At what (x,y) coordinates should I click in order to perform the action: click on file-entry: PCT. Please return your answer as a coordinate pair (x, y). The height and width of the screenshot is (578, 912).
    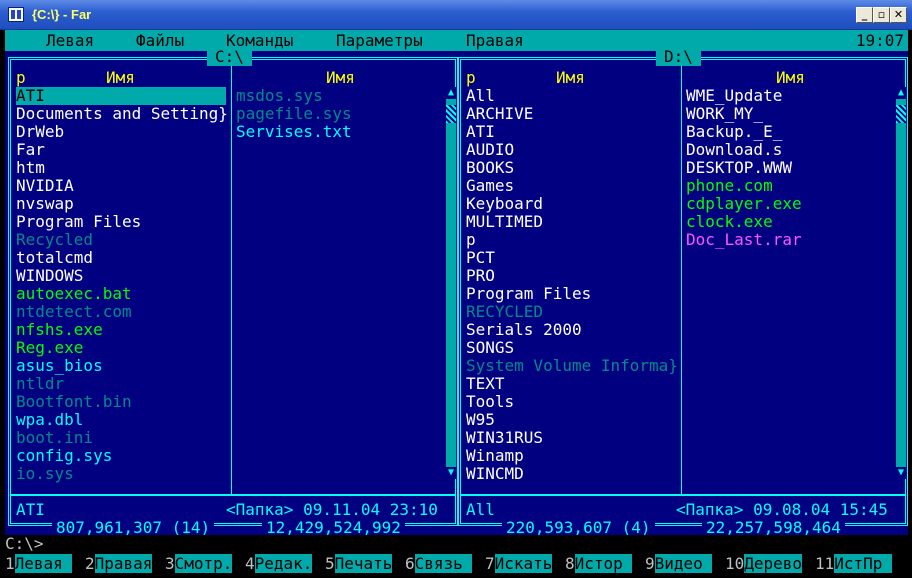
    Looking at the image, I should click on (576, 258).